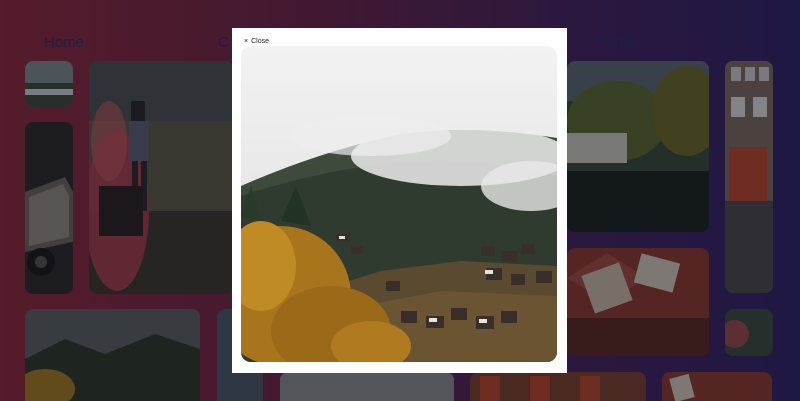 Image resolution: width=800 pixels, height=401 pixels. Describe the element at coordinates (246, 41) in the screenshot. I see `close-icon: ×` at that location.